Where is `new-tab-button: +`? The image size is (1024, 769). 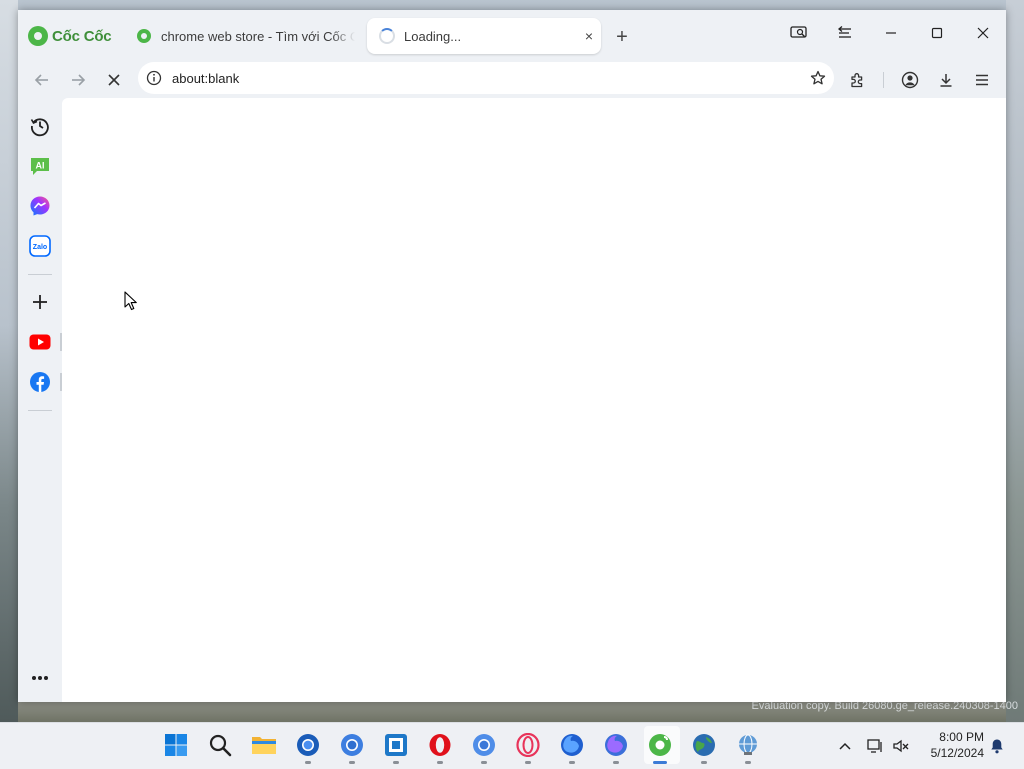 new-tab-button: + is located at coordinates (622, 37).